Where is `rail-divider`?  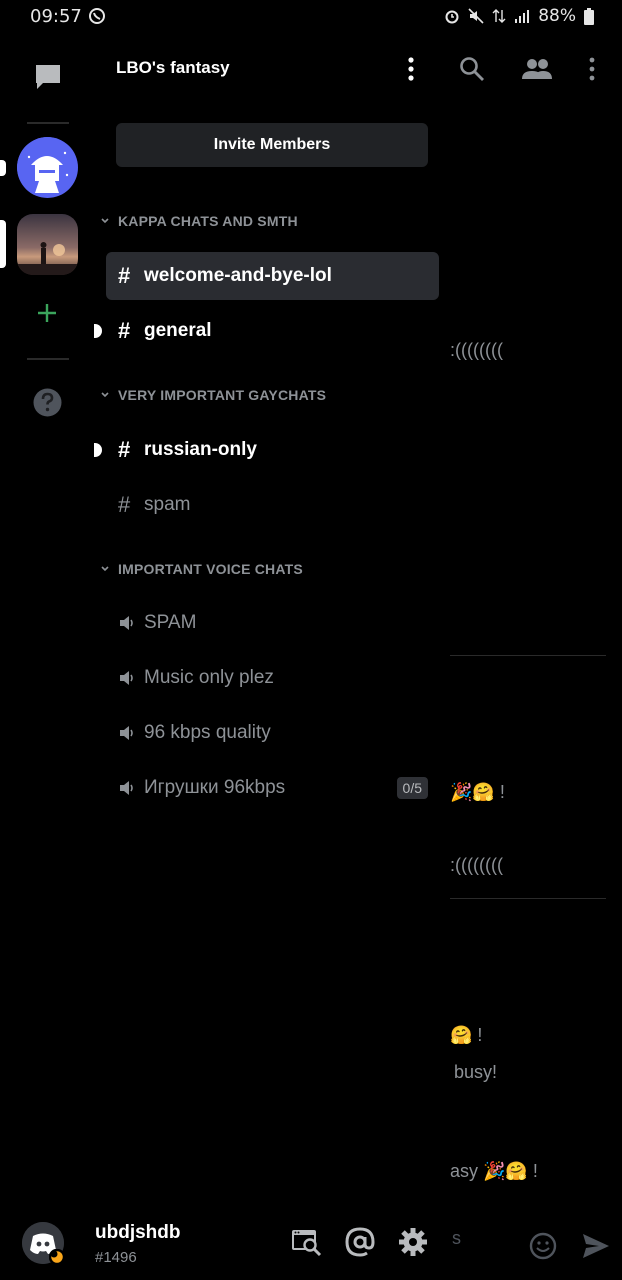 rail-divider is located at coordinates (48, 123).